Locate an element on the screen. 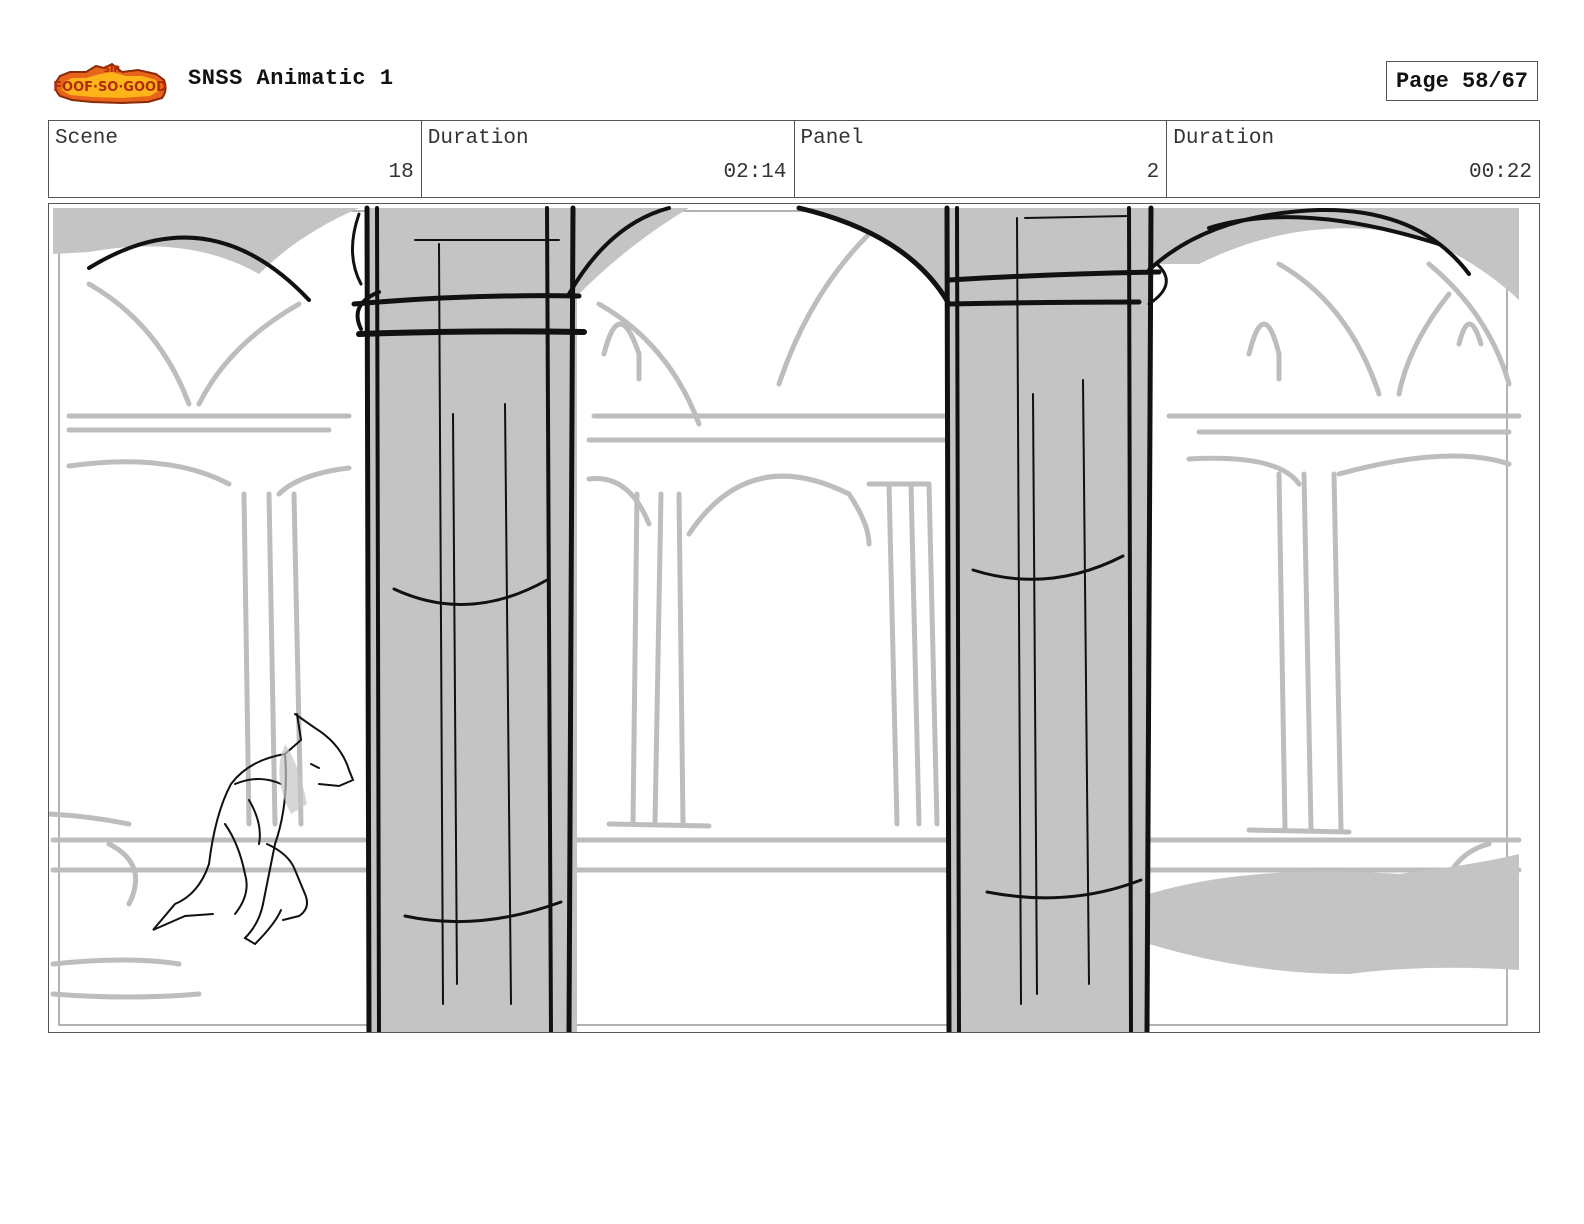 This screenshot has width=1584, height=1224. scene-value: 18 is located at coordinates (401, 172).